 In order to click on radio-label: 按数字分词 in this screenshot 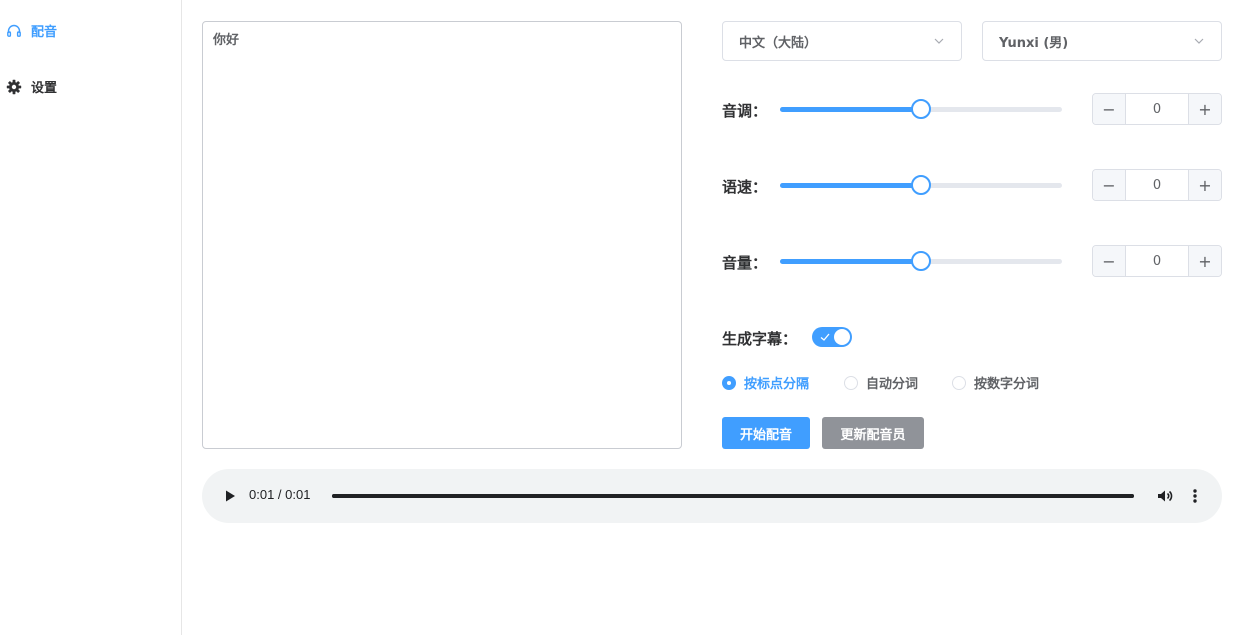, I will do `click(1007, 384)`.